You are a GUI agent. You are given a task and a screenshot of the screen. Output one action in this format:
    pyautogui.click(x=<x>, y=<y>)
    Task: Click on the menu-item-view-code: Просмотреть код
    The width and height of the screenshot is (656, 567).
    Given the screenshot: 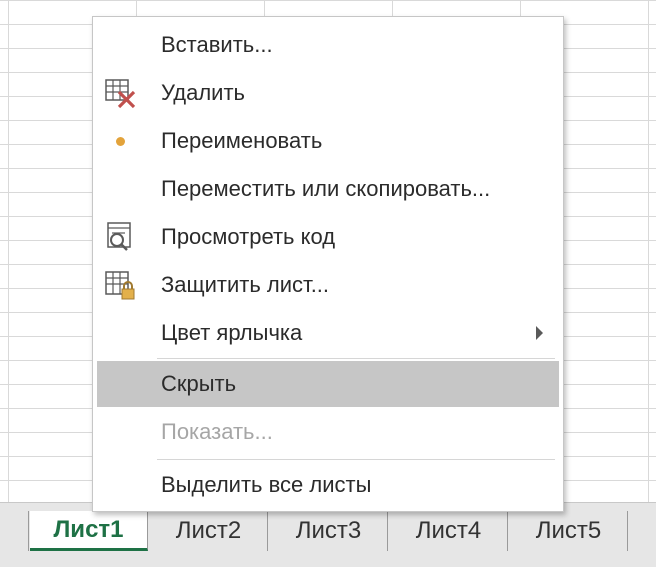 What is the action you would take?
    pyautogui.click(x=328, y=237)
    